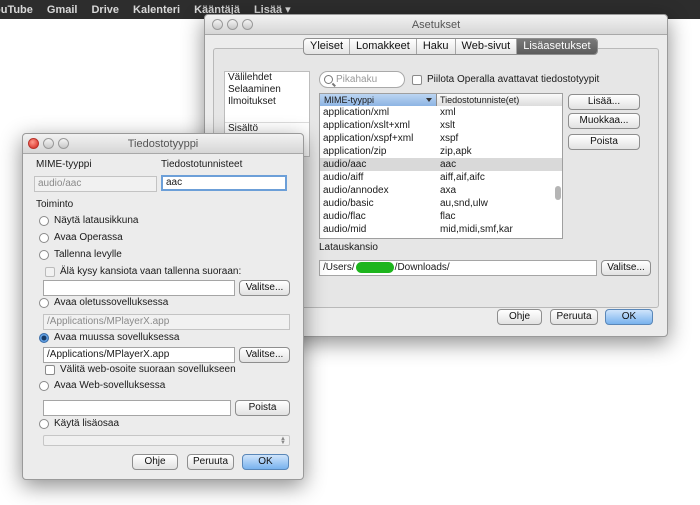 This screenshot has height=505, width=700. What do you see at coordinates (62, 10) in the screenshot?
I see `gbar-link-gmail: Gmail` at bounding box center [62, 10].